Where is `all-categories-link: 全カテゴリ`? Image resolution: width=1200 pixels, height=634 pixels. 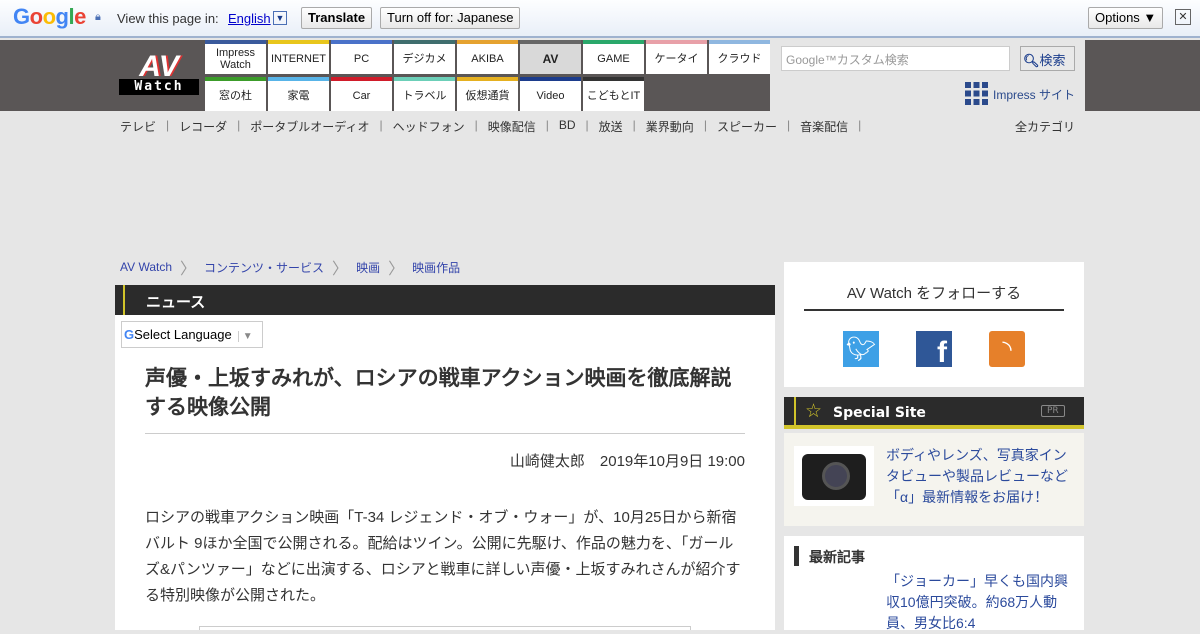
all-categories-link: 全カテゴリ is located at coordinates (1045, 126).